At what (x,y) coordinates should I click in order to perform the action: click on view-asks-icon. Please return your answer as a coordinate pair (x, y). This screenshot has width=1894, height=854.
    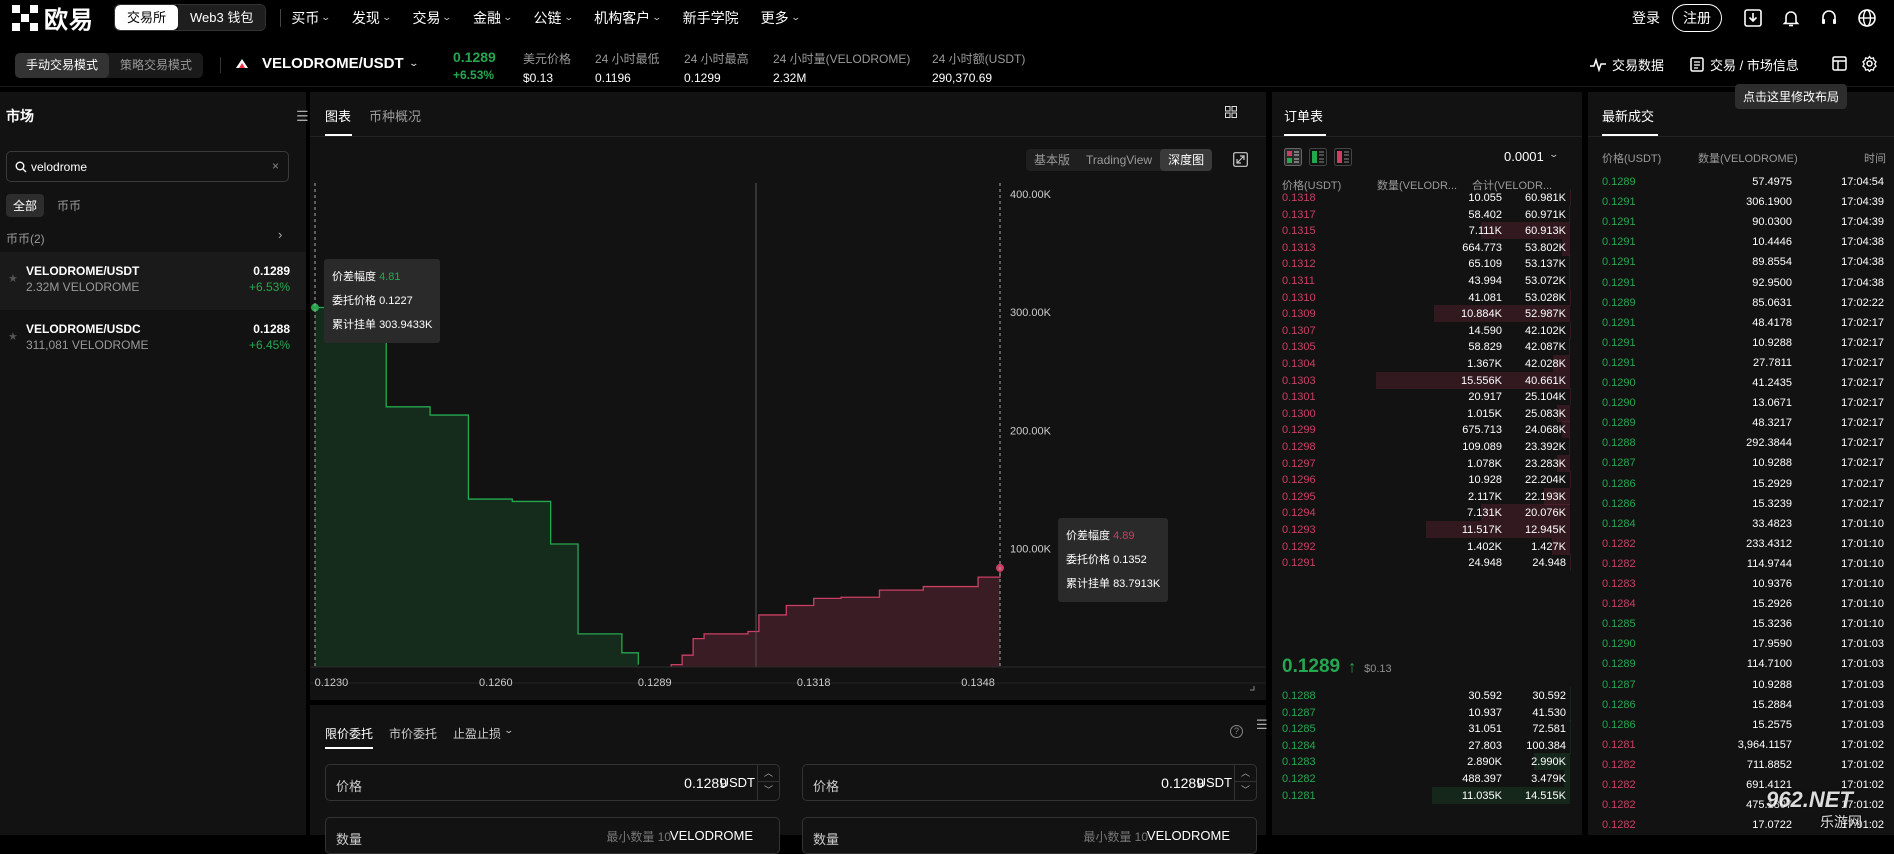
    Looking at the image, I should click on (1343, 158).